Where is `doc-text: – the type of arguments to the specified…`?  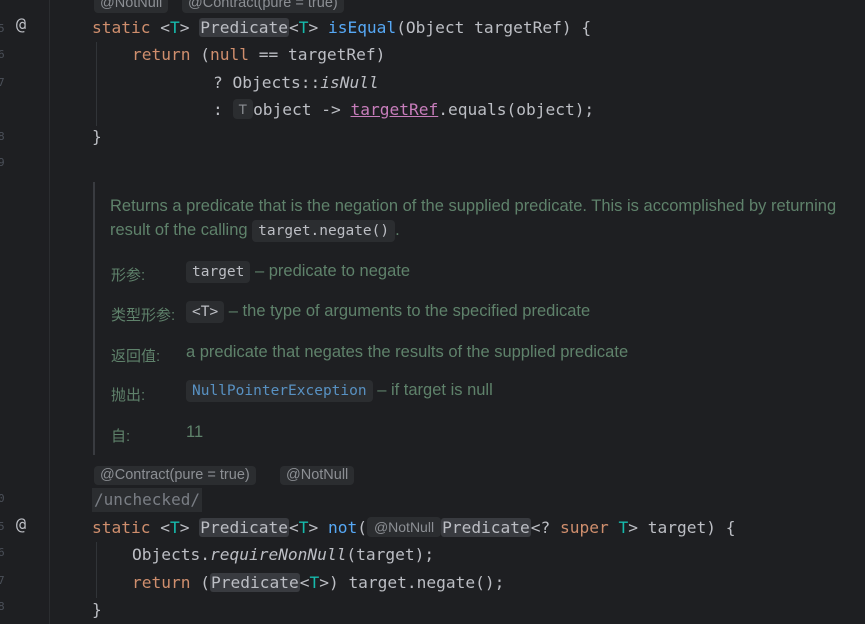 doc-text: – the type of arguments to the specified… is located at coordinates (409, 311).